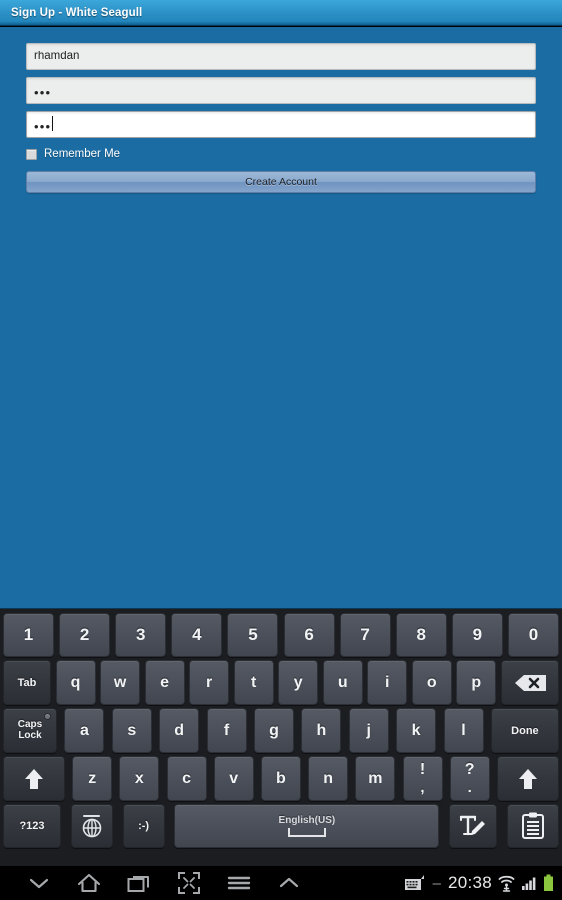  I want to click on key-clipboard, so click(532, 826).